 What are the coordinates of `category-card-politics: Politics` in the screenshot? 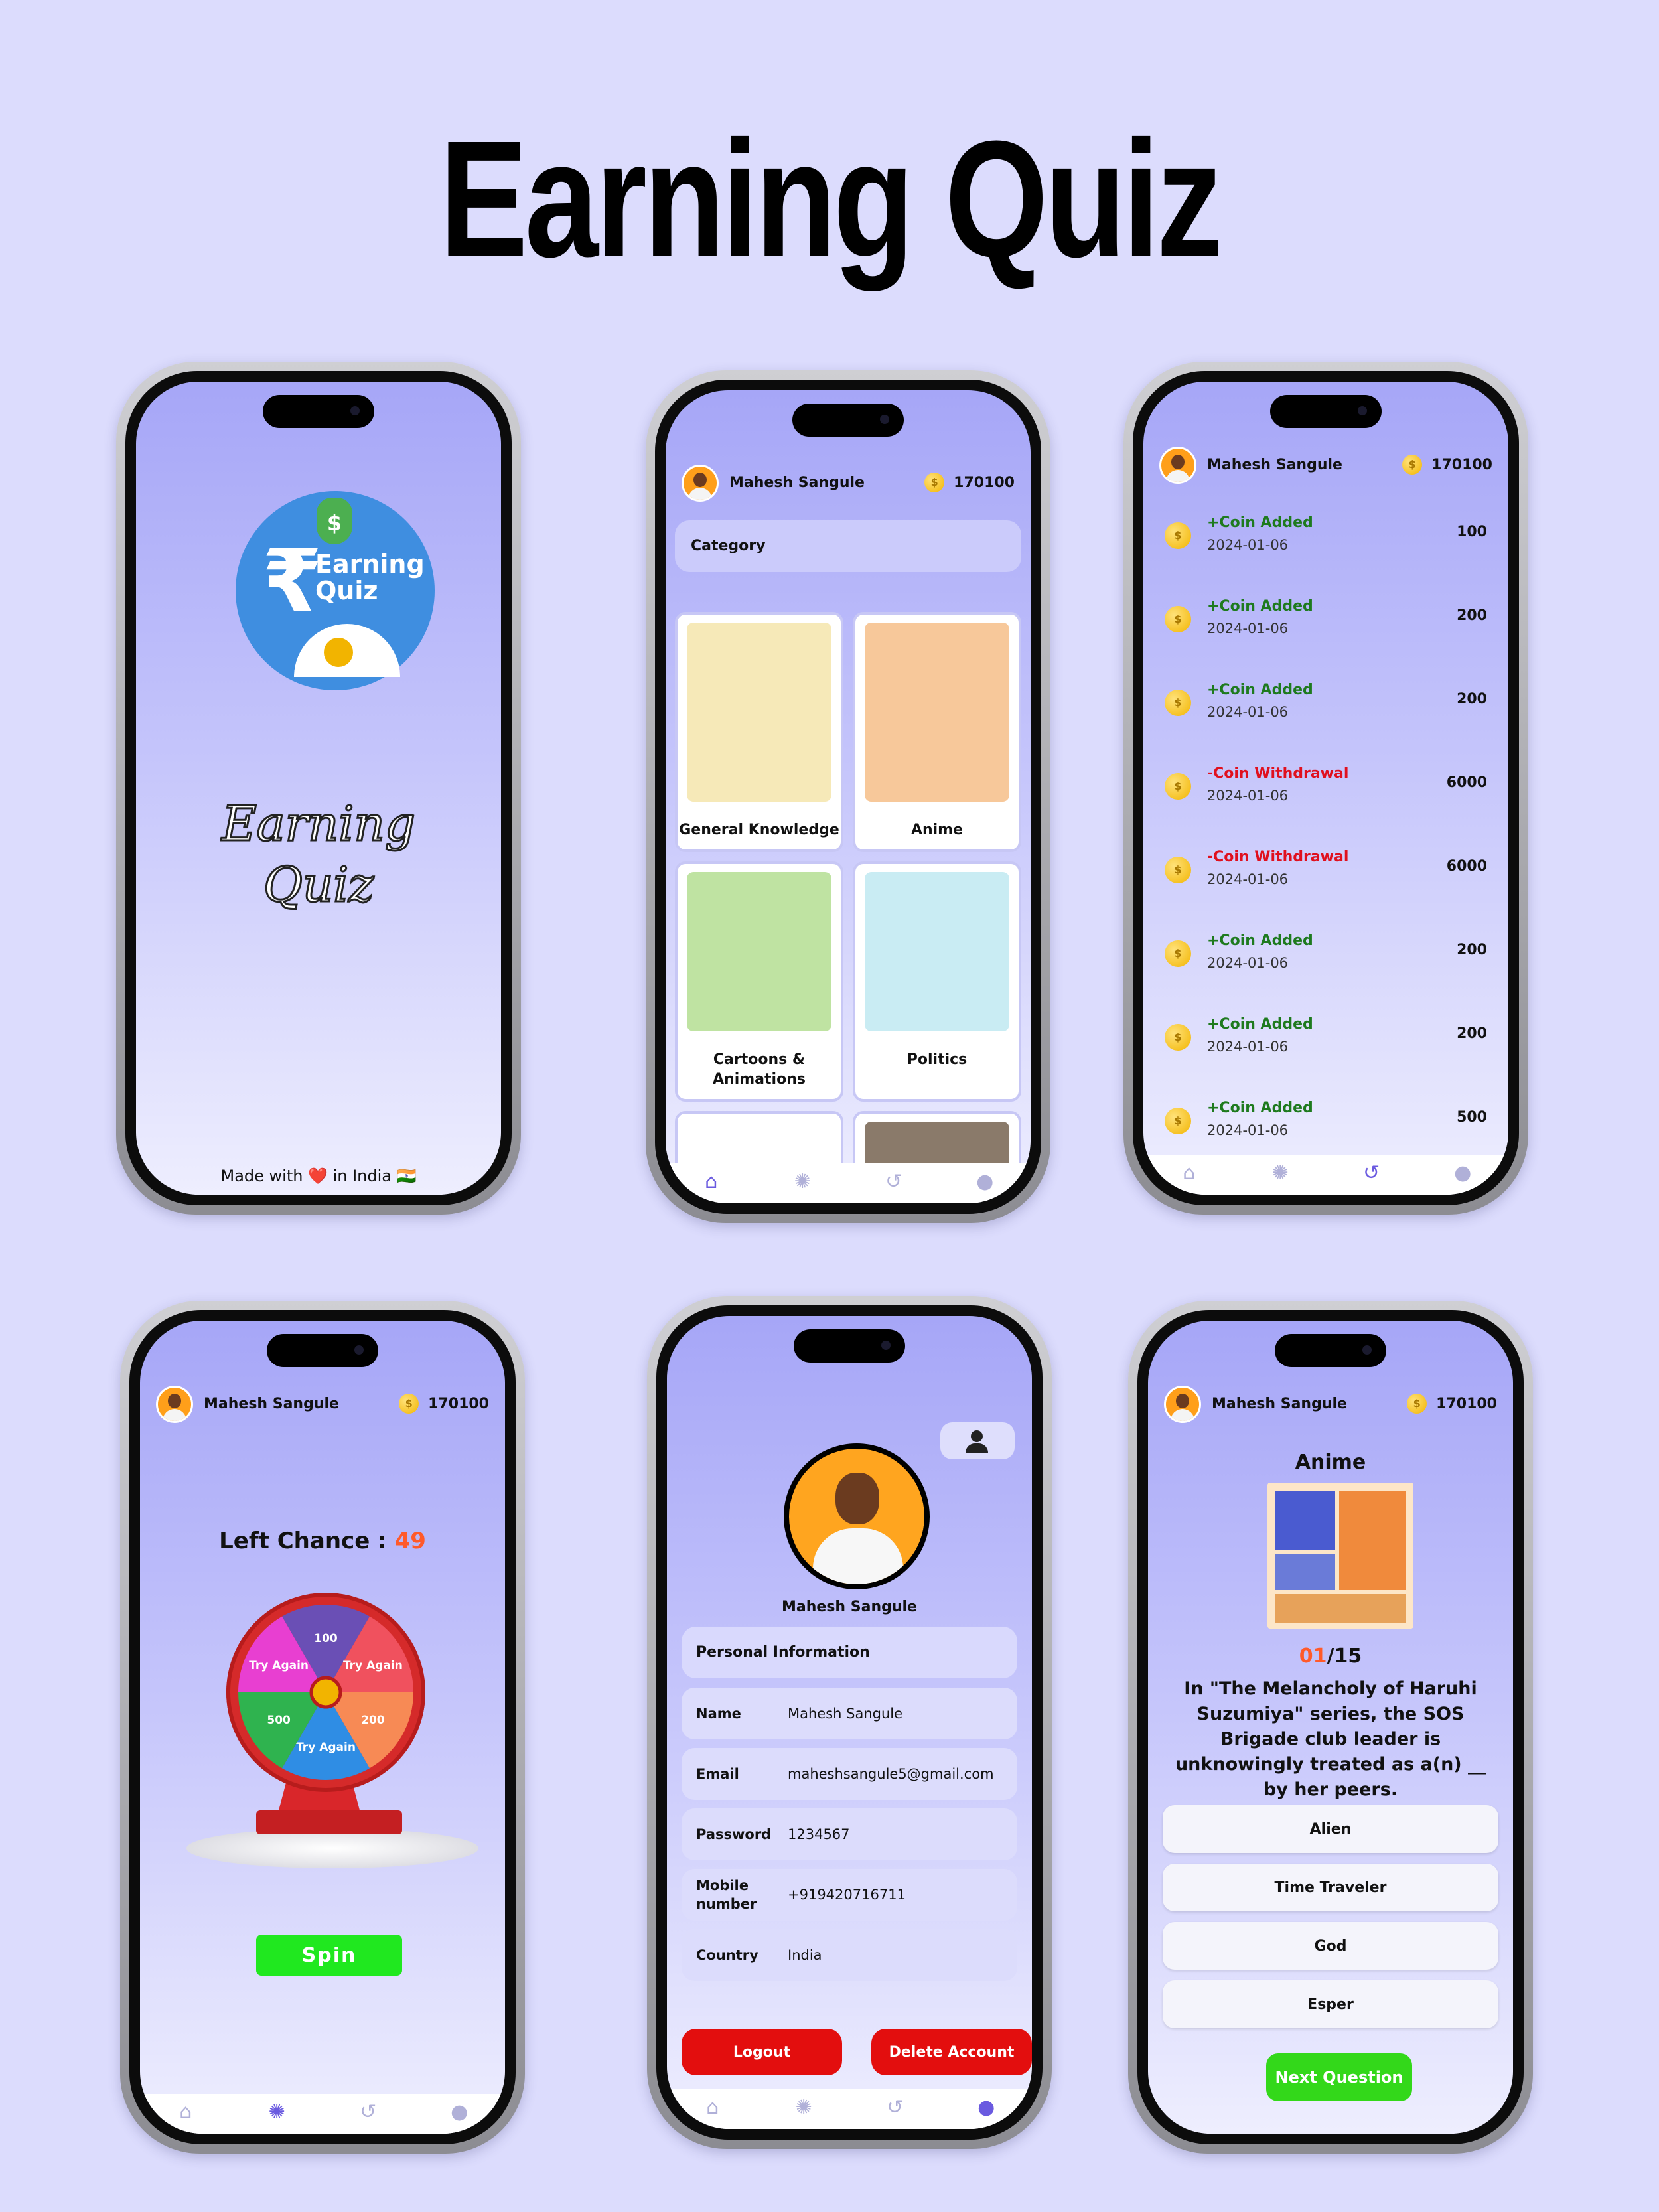 It's located at (937, 982).